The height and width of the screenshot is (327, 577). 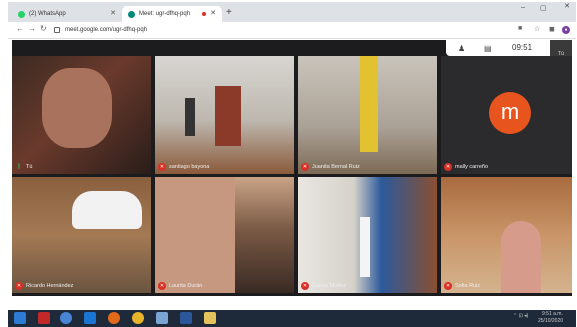 I want to click on camera-icon: ■, so click(x=520, y=28).